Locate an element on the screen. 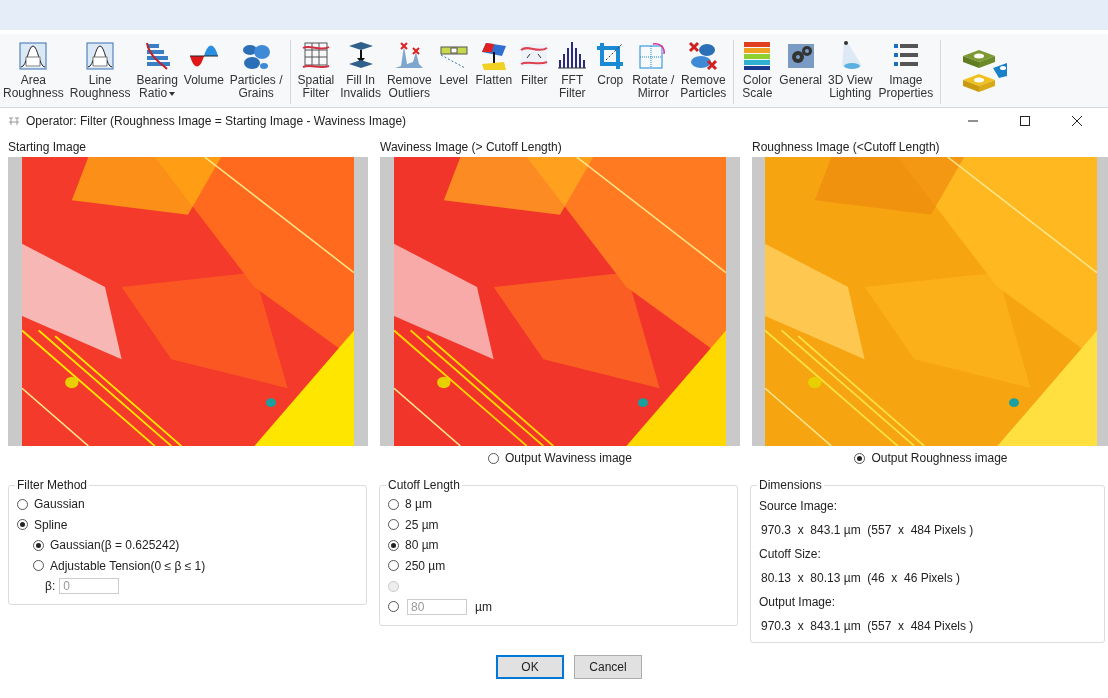 Image resolution: width=1108 pixels, height=698 pixels. radio-label: 25 µm is located at coordinates (422, 524).